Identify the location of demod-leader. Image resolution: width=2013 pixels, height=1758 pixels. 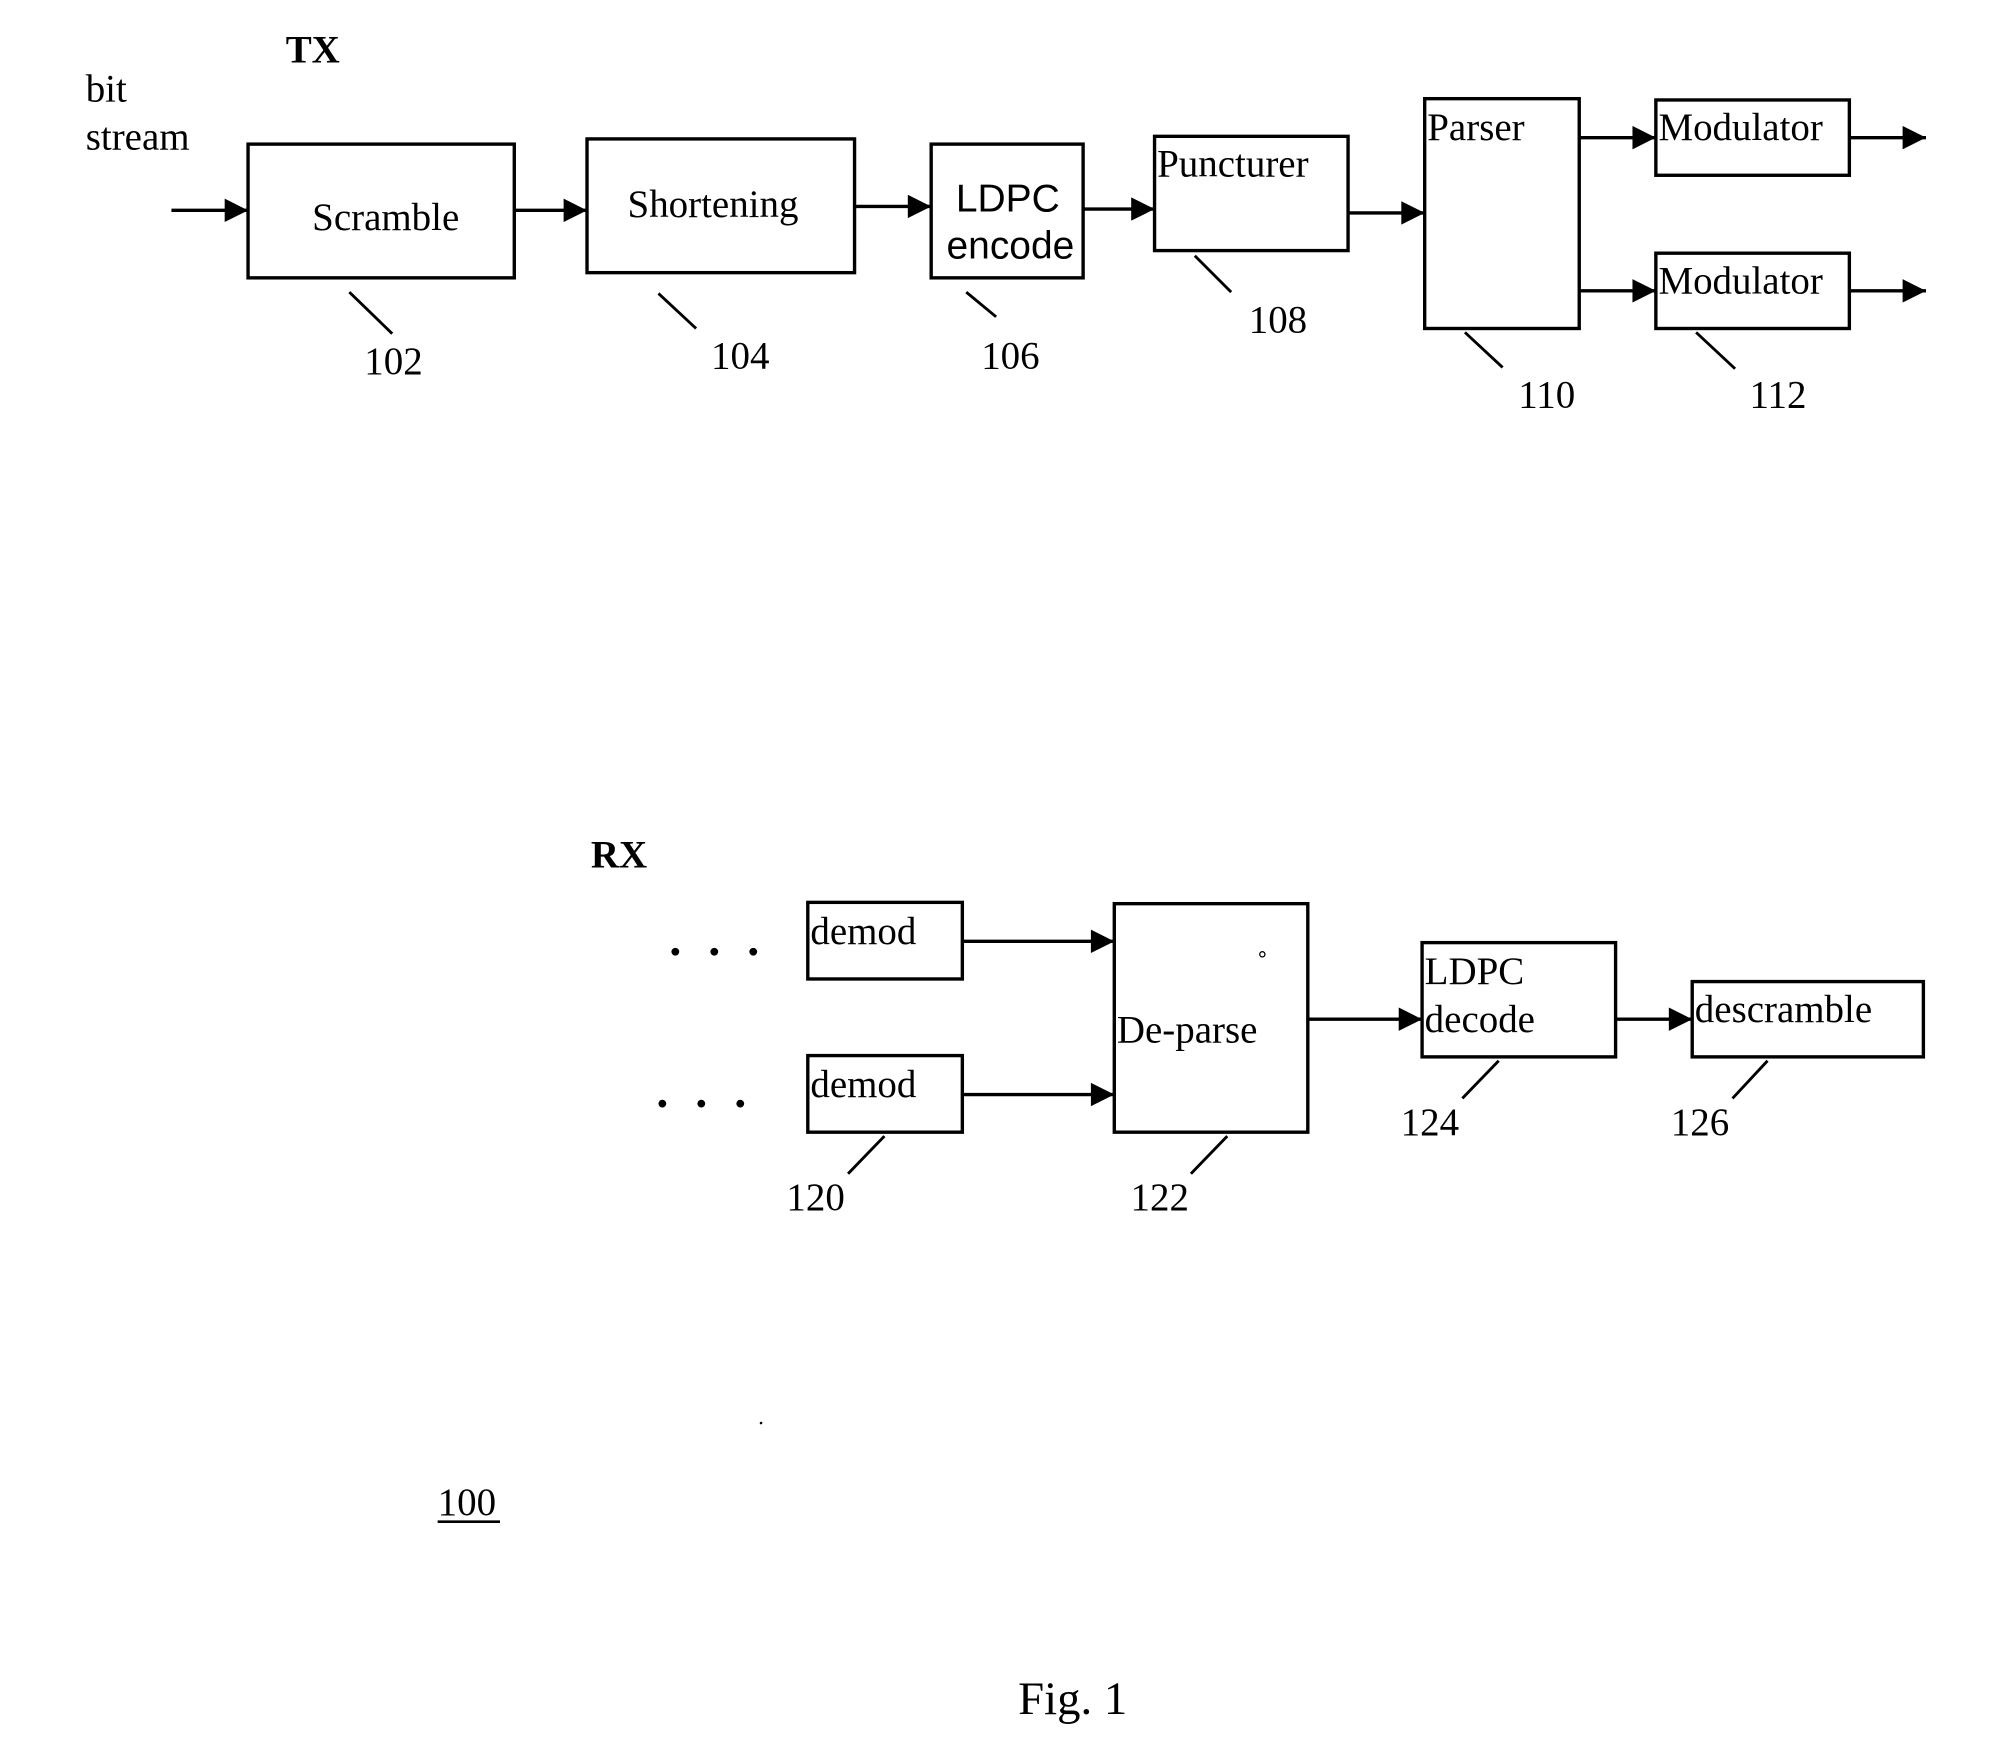
(866, 1155).